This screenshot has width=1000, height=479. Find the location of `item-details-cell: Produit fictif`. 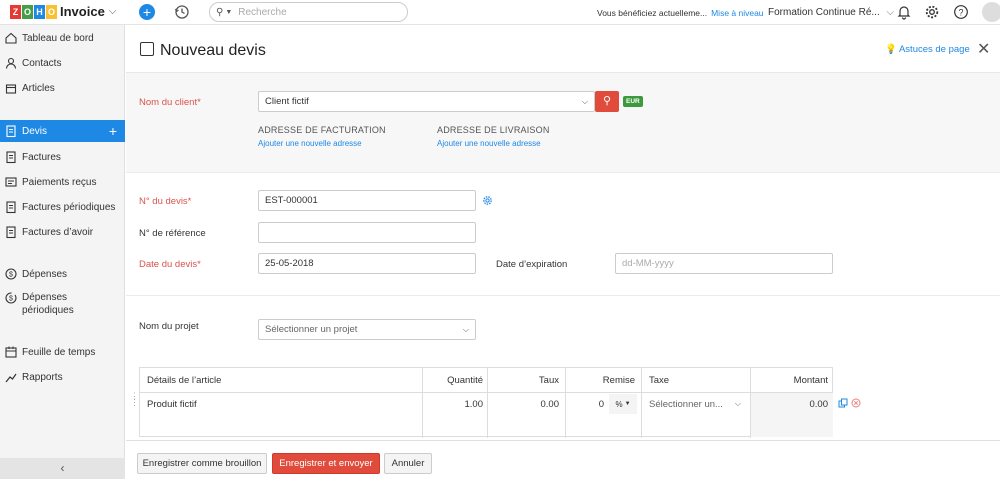

item-details-cell: Produit fictif is located at coordinates (172, 404).